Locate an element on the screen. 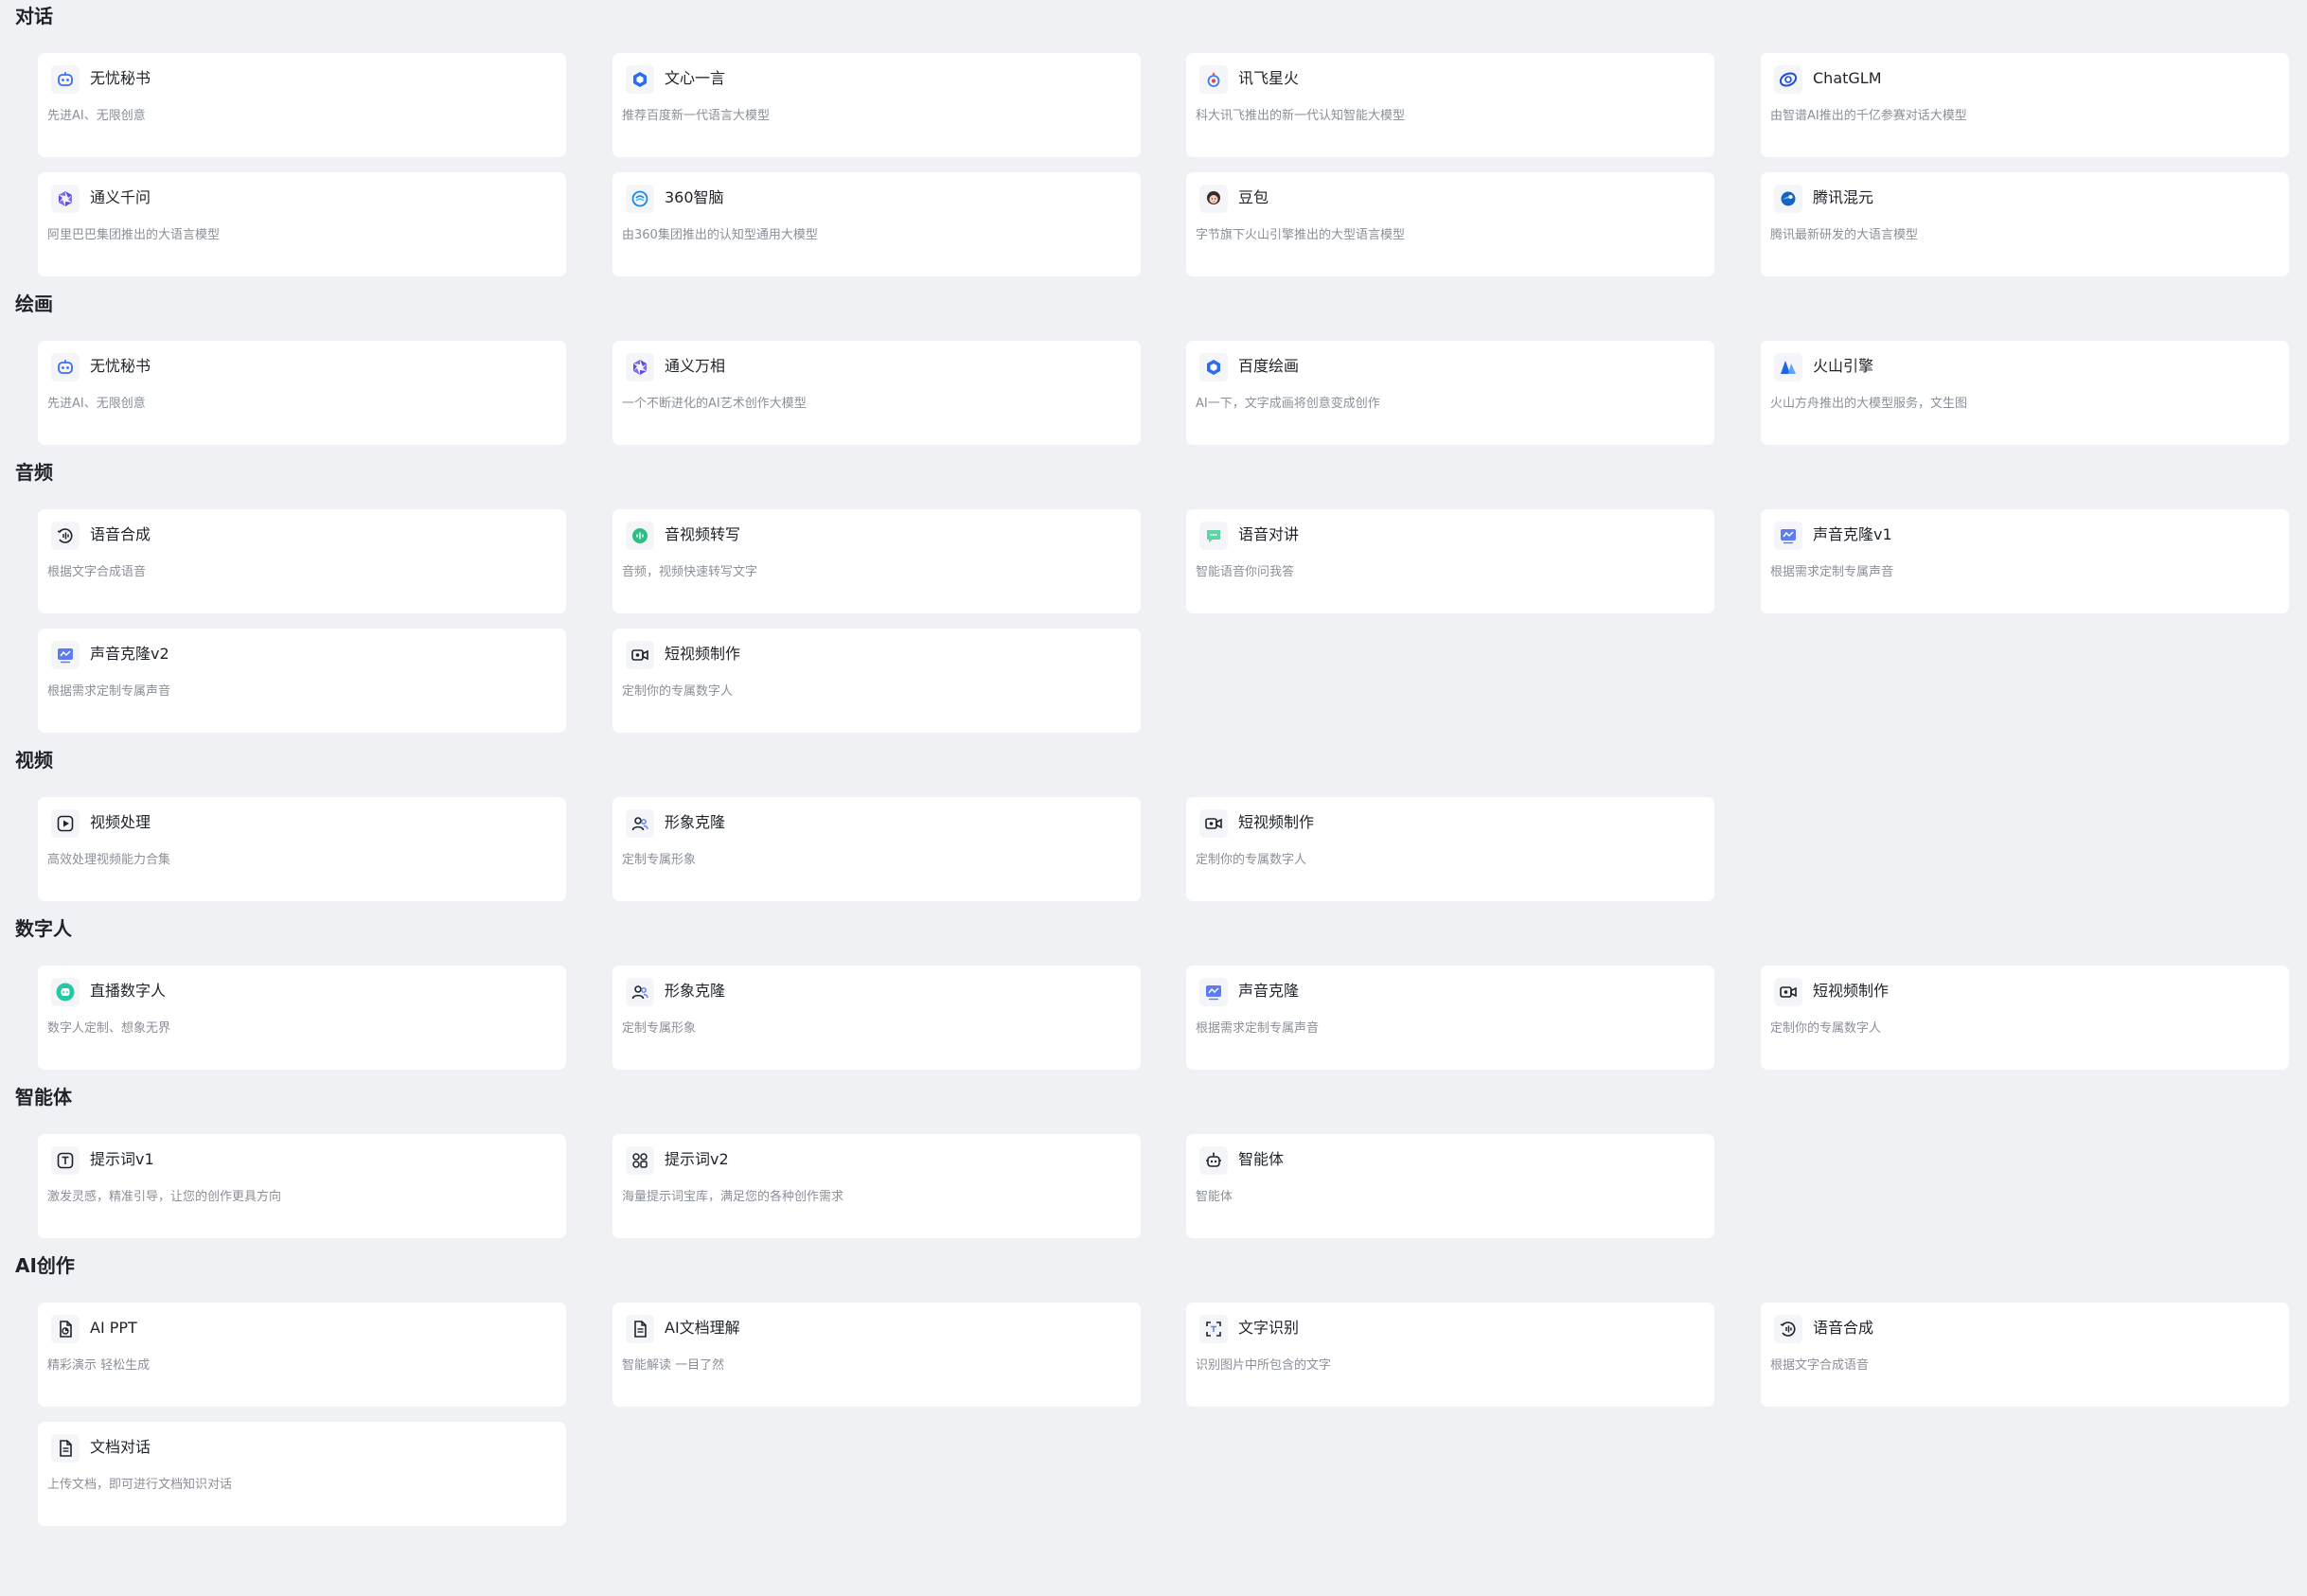 The width and height of the screenshot is (2307, 1596). app-card-name: 提示词v2 is located at coordinates (697, 1159).